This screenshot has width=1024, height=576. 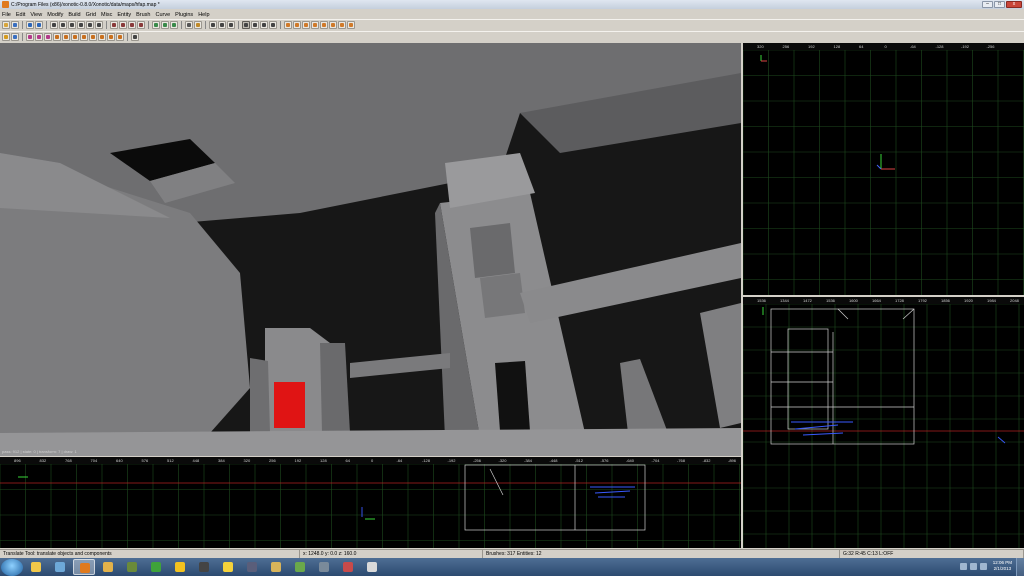 What do you see at coordinates (221, 460) in the screenshot?
I see `grid-tick-label: 384` at bounding box center [221, 460].